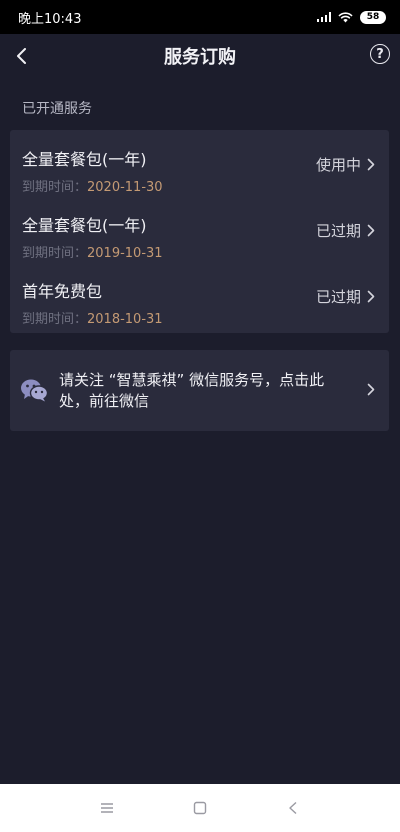  I want to click on status-bar: 晚上10:43 58, so click(200, 17).